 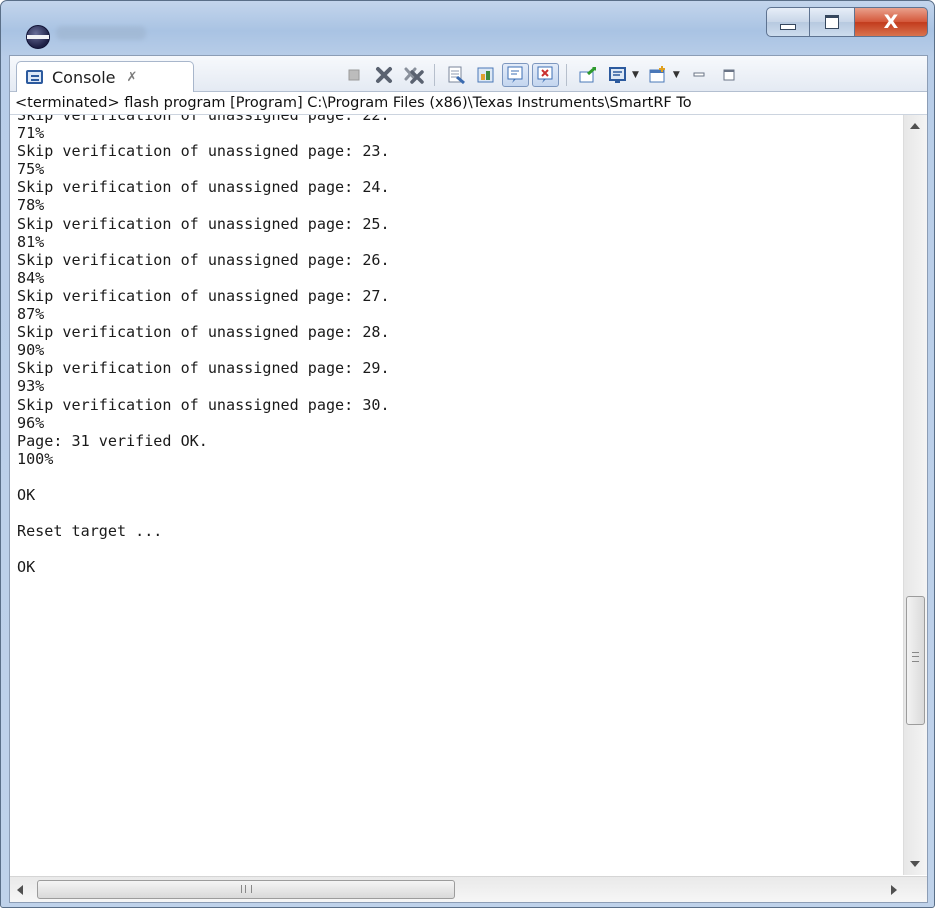 I want to click on window-title-redacted, so click(x=101, y=33).